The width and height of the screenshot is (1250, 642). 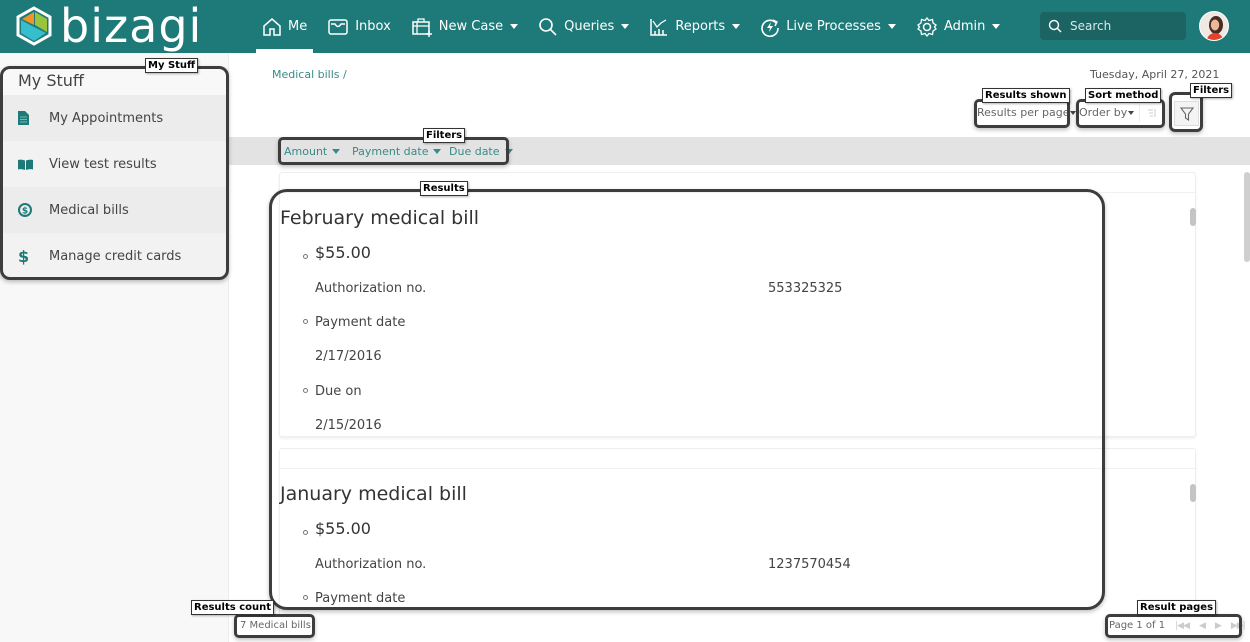 What do you see at coordinates (1218, 626) in the screenshot?
I see `next-page-icon: ▶` at bounding box center [1218, 626].